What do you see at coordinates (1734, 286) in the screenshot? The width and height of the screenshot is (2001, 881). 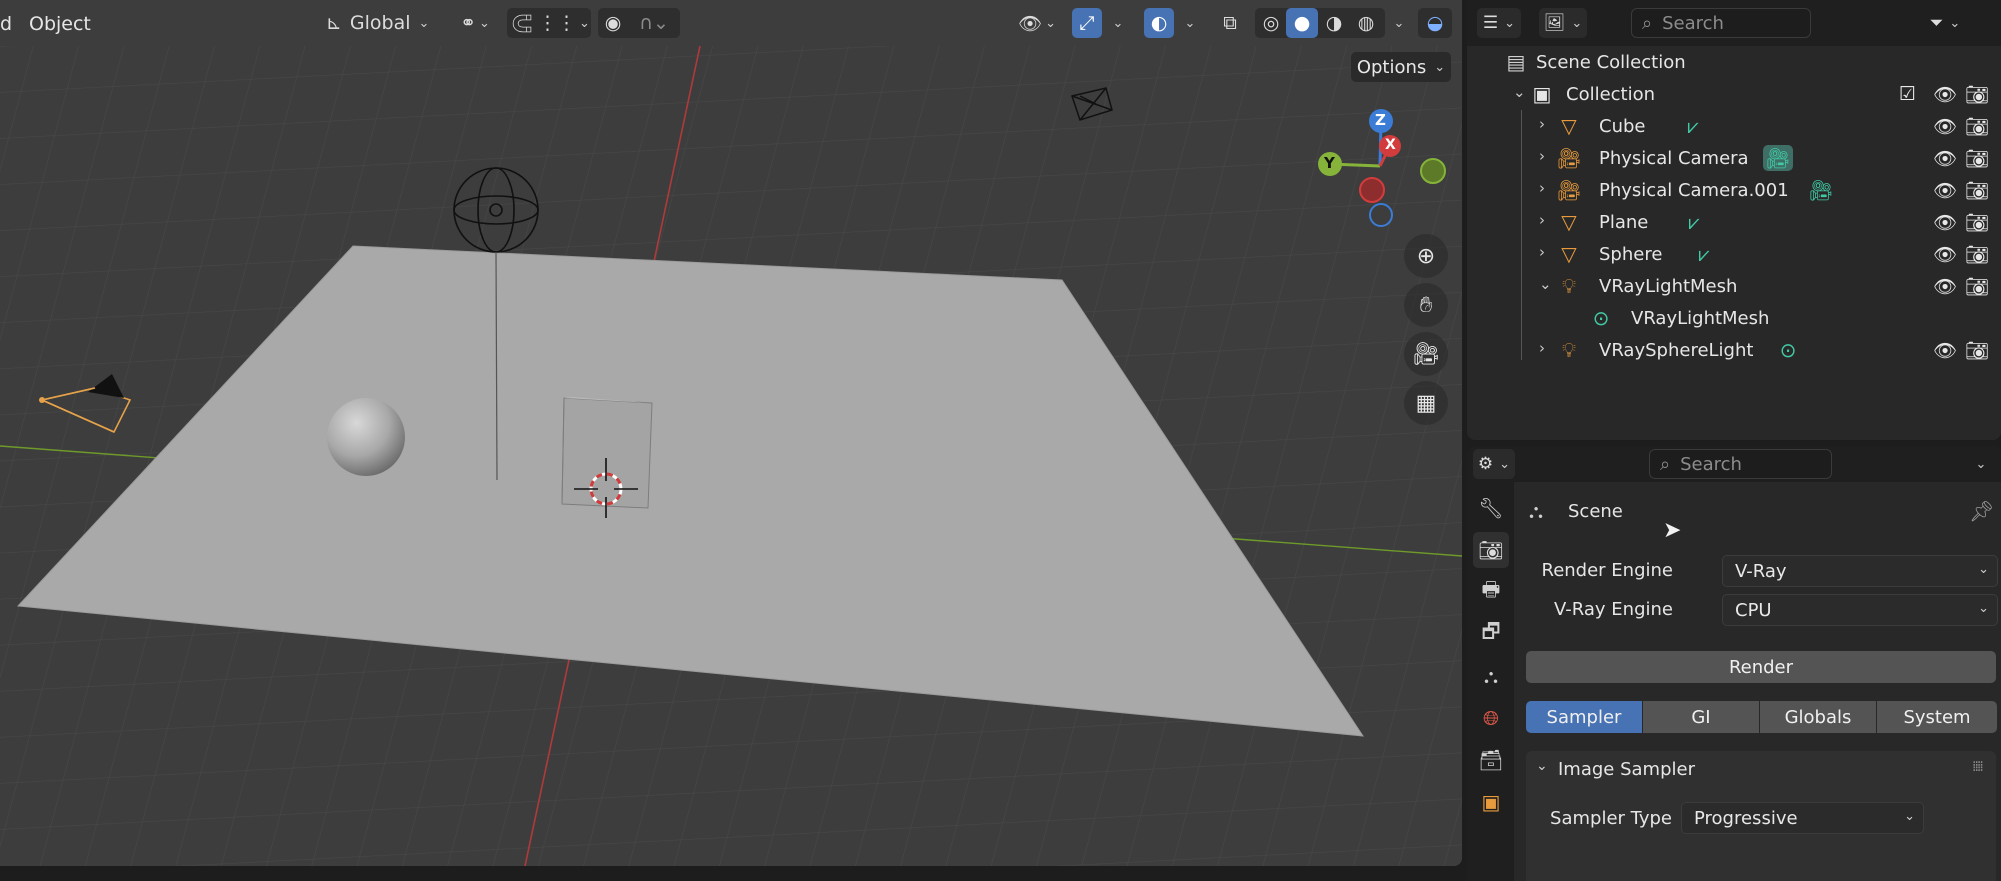 I see `outliner-item-vraylightmesh: ⌄ 💡︎ VRayLightMesh 👁︎ 📷︎` at bounding box center [1734, 286].